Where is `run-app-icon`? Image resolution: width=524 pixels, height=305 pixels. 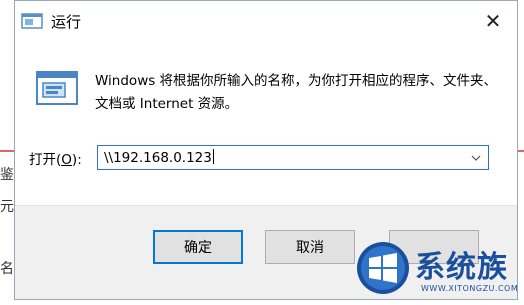 run-app-icon is located at coordinates (32, 21).